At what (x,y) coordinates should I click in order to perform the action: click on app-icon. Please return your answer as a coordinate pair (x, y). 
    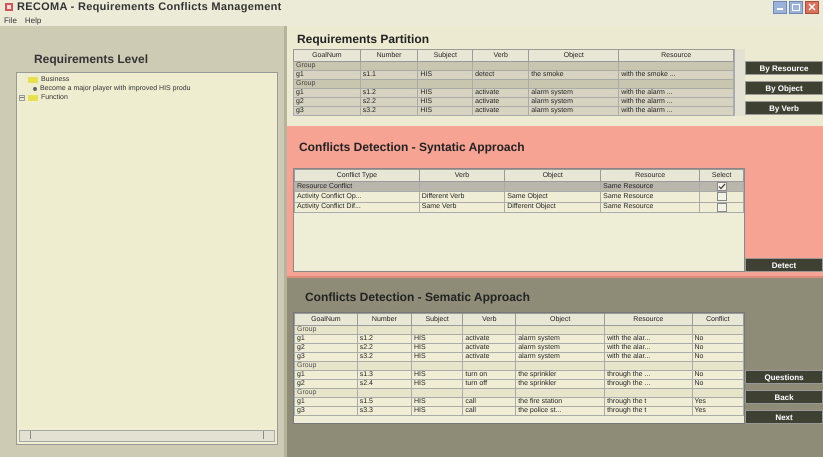
    Looking at the image, I should click on (9, 7).